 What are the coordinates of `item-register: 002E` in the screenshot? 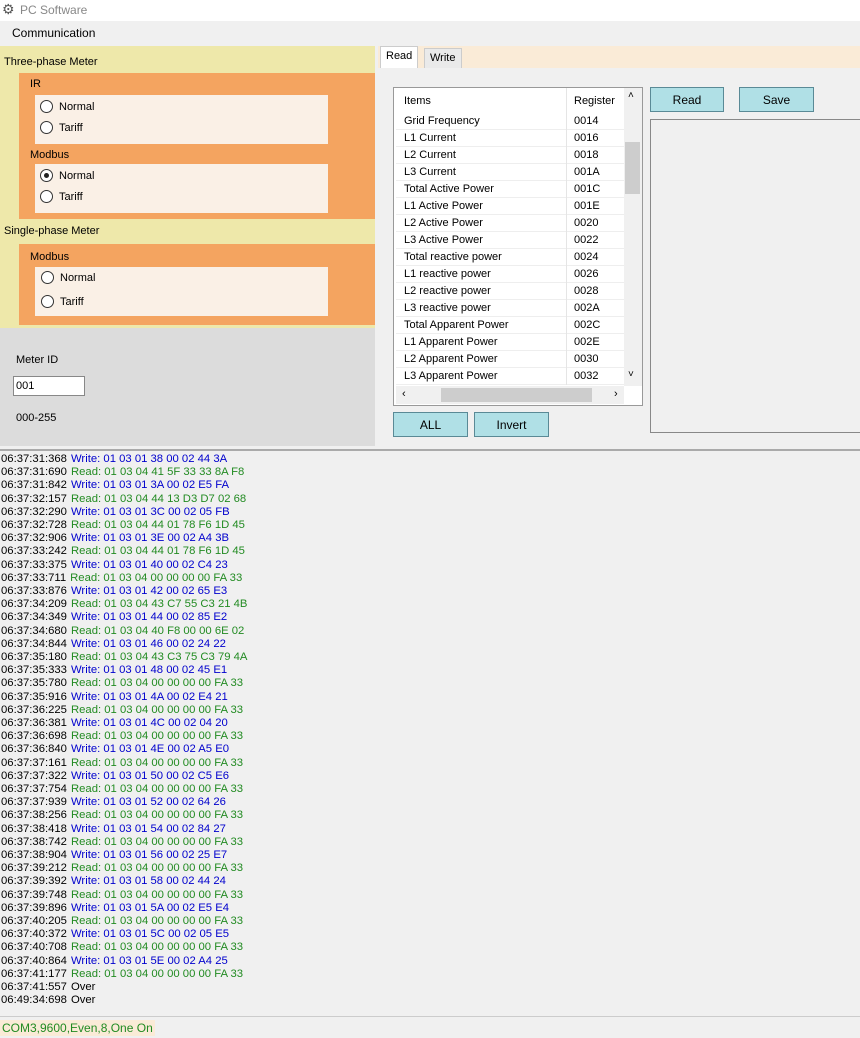 It's located at (587, 342).